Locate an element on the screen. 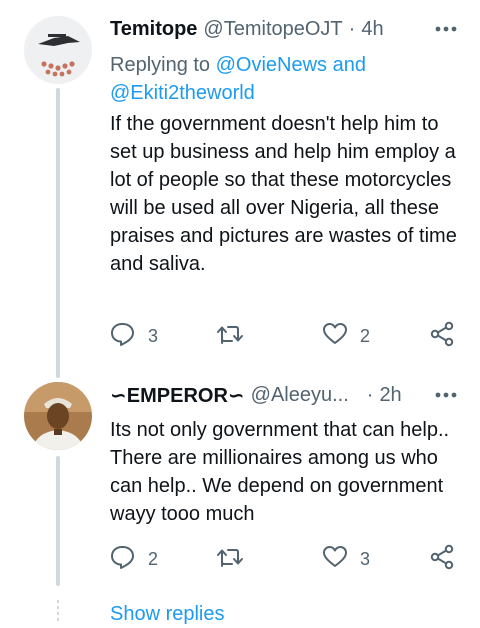 The image size is (480, 628). mention-link-1: @OvieNews is located at coordinates (271, 65).